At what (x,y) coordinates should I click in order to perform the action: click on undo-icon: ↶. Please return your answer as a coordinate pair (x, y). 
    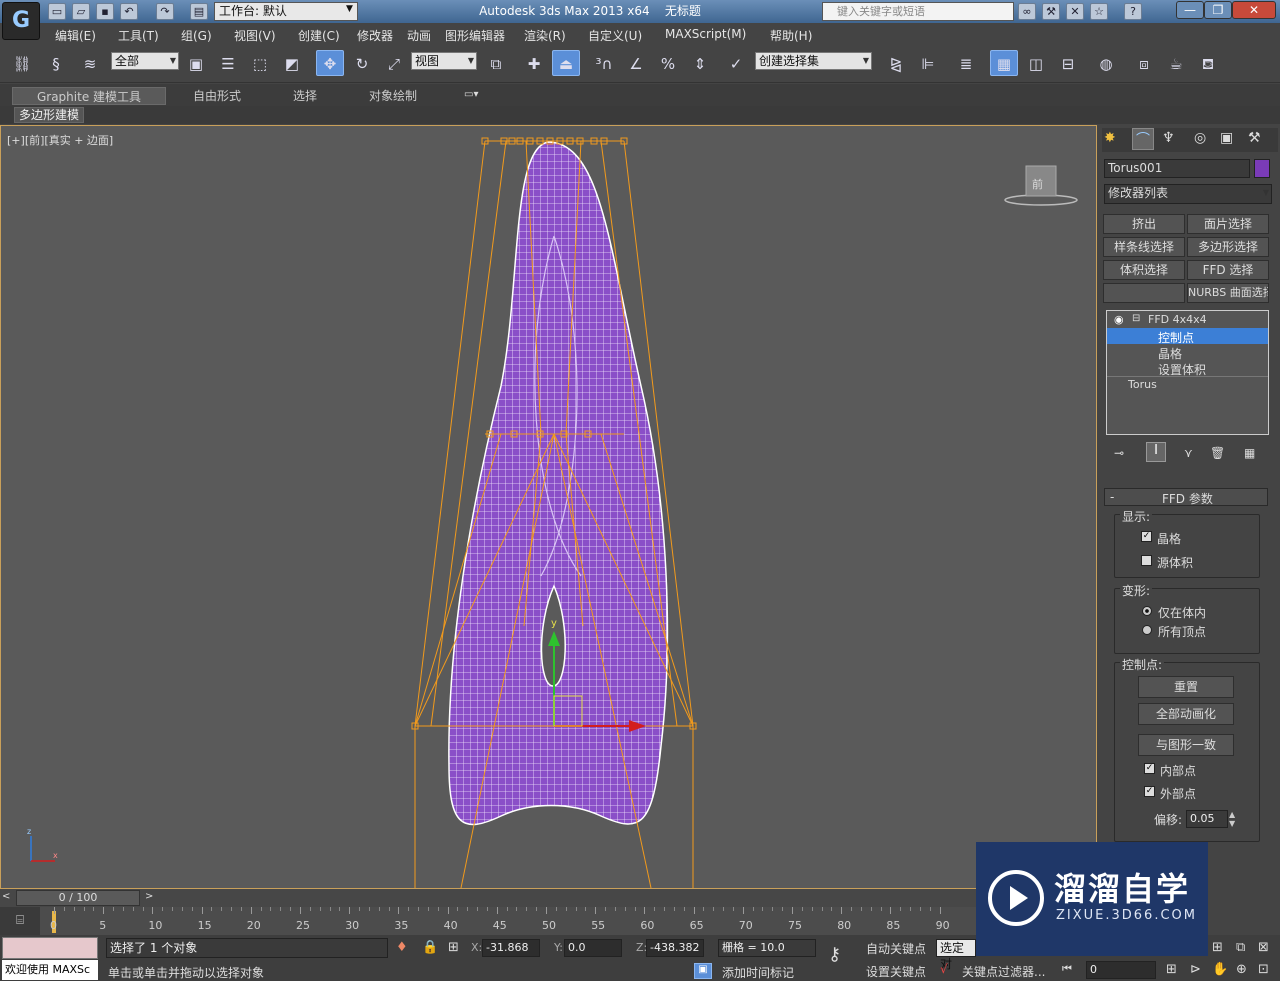
    Looking at the image, I should click on (129, 11).